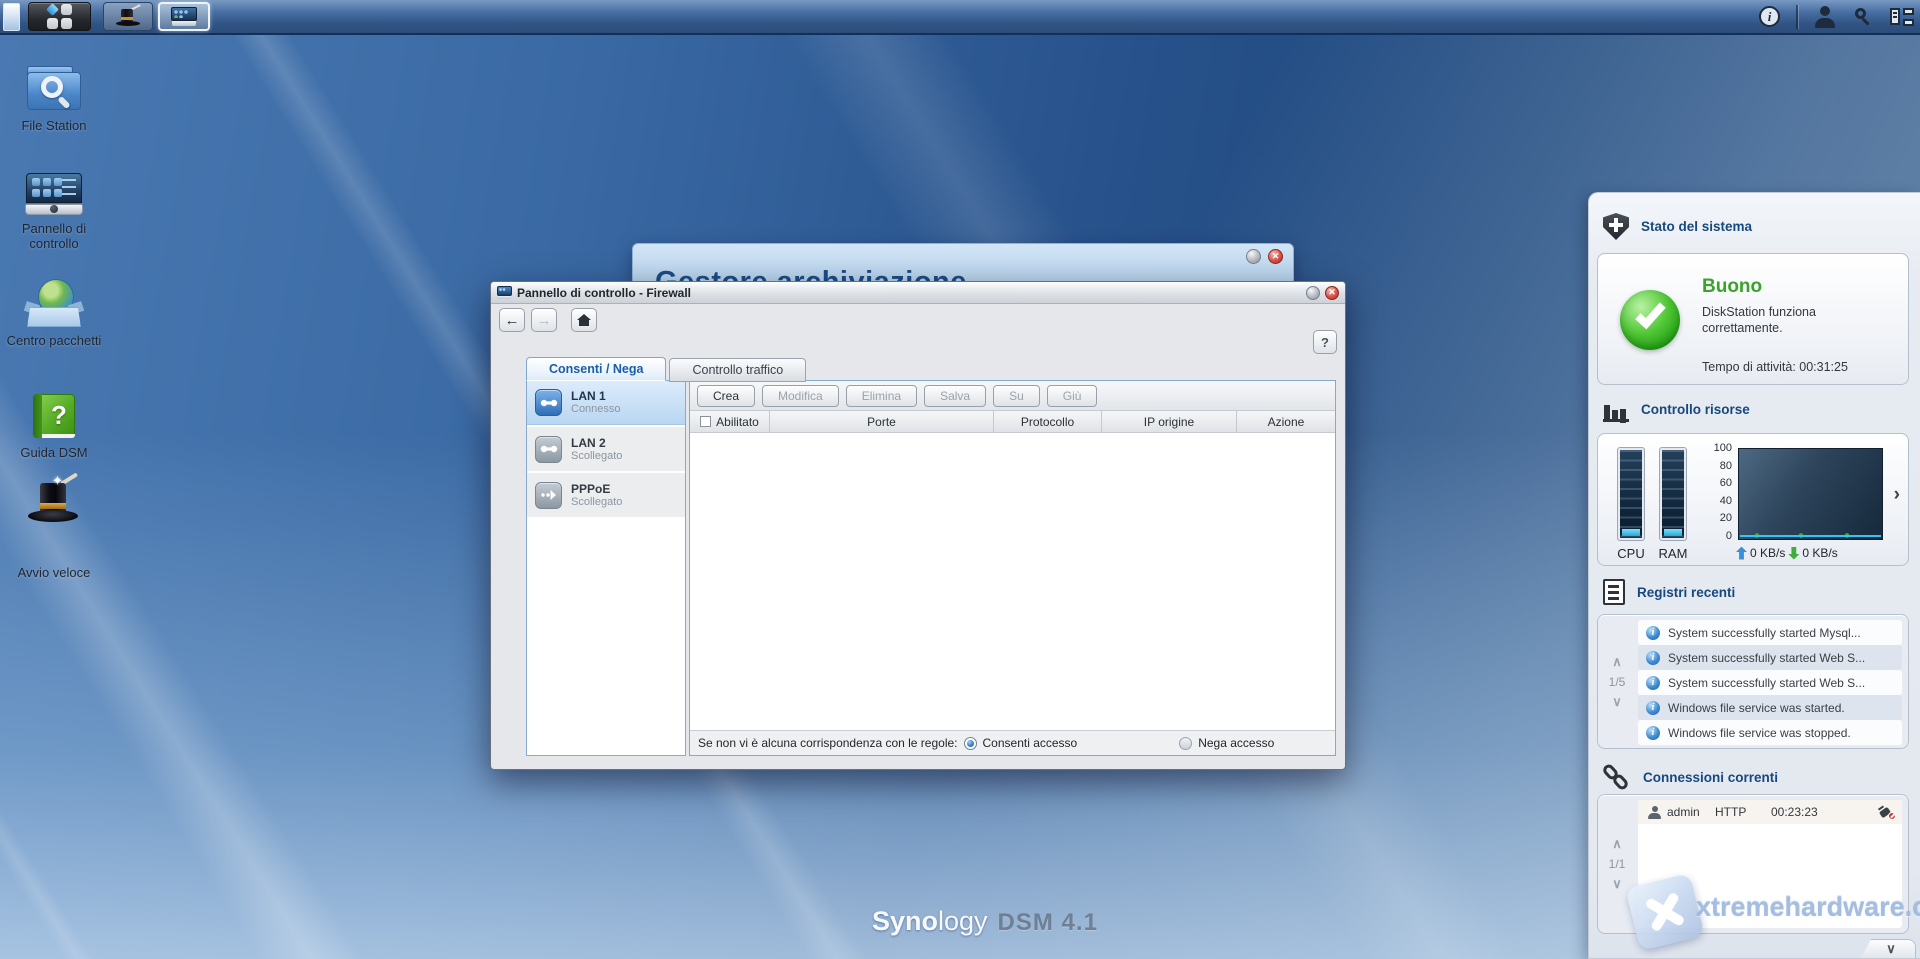 Image resolution: width=1920 pixels, height=959 pixels. I want to click on tab-strip: Consenti / Nega Controllo traffico, so click(666, 369).